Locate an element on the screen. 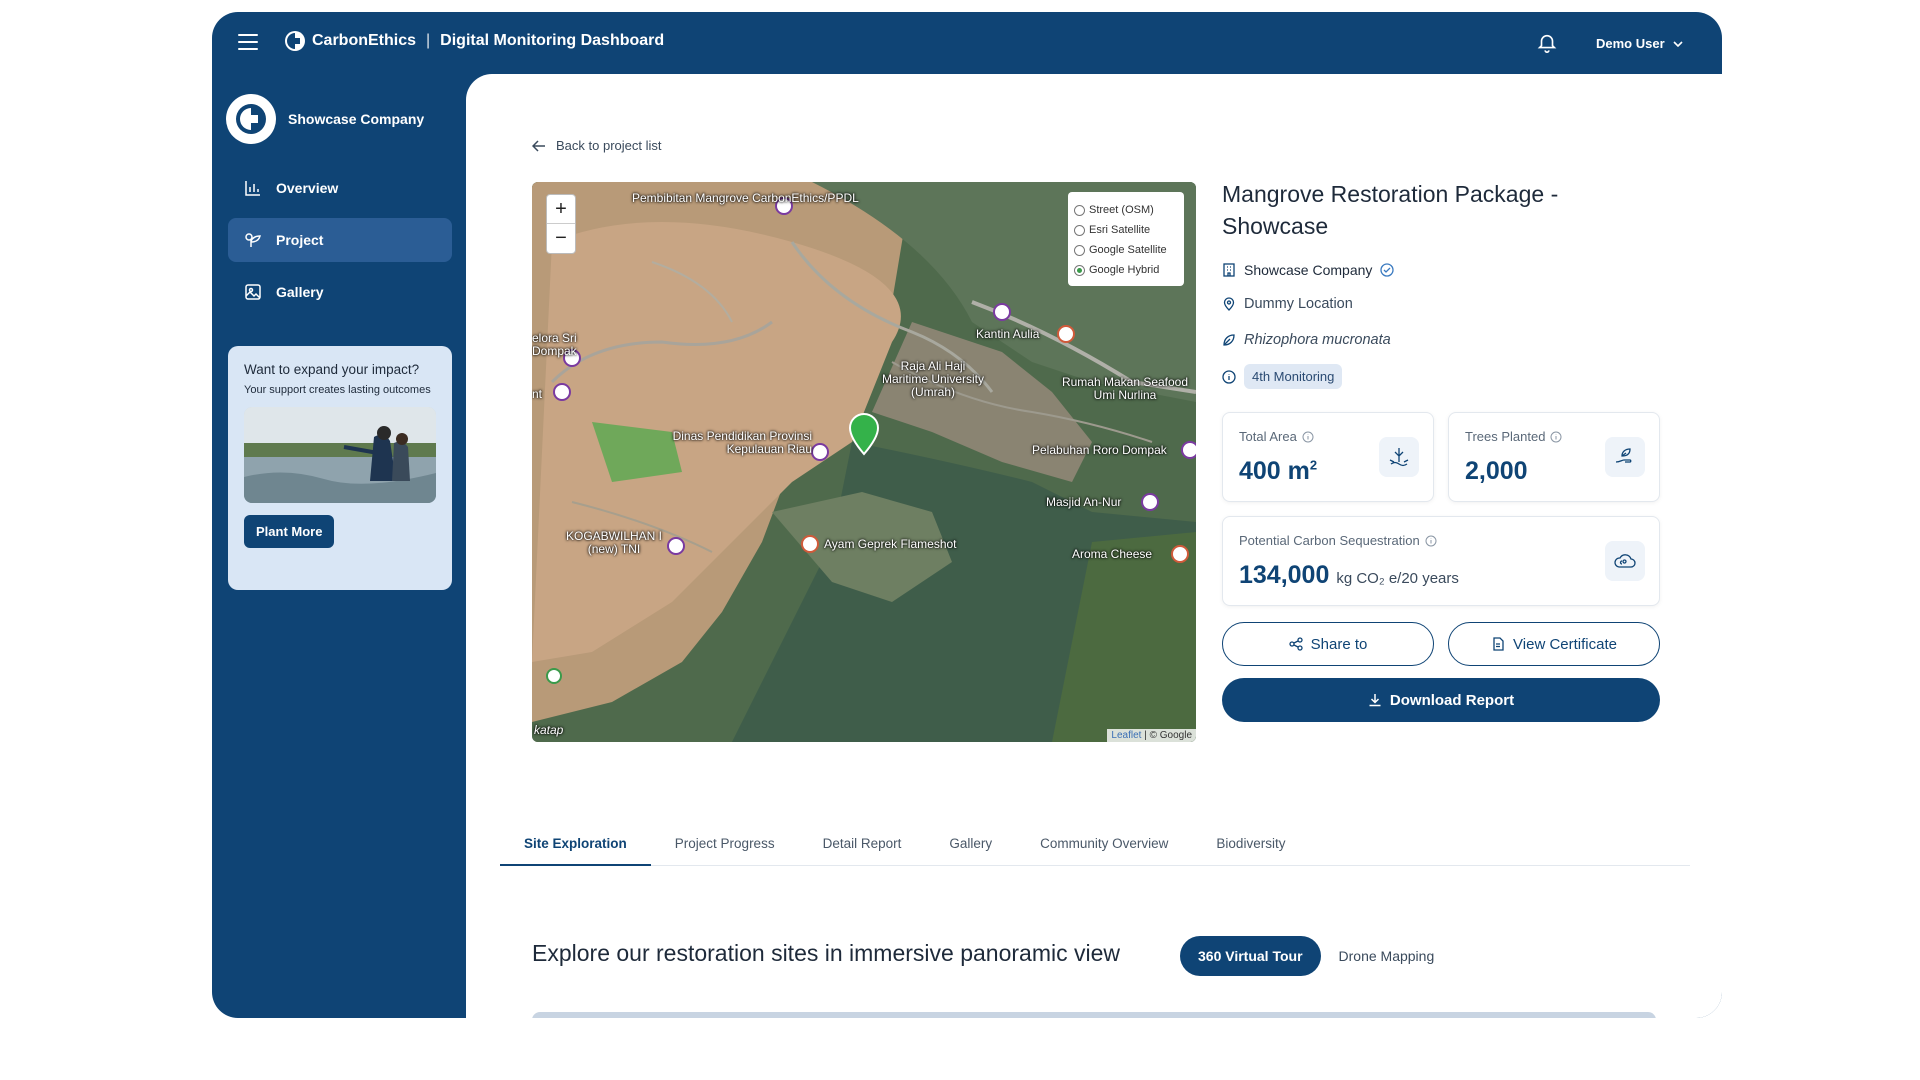 The width and height of the screenshot is (1920, 1080). attribution-text: | © Google is located at coordinates (1166, 735).